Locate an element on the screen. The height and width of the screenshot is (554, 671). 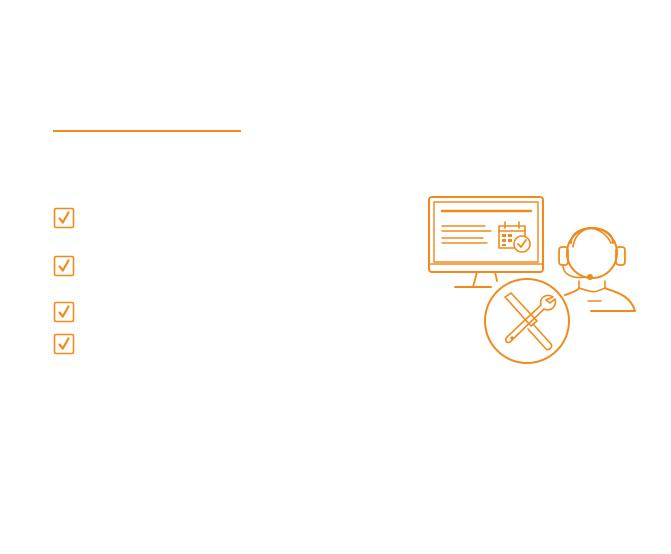
support-agent-headset-icon is located at coordinates (597, 269).